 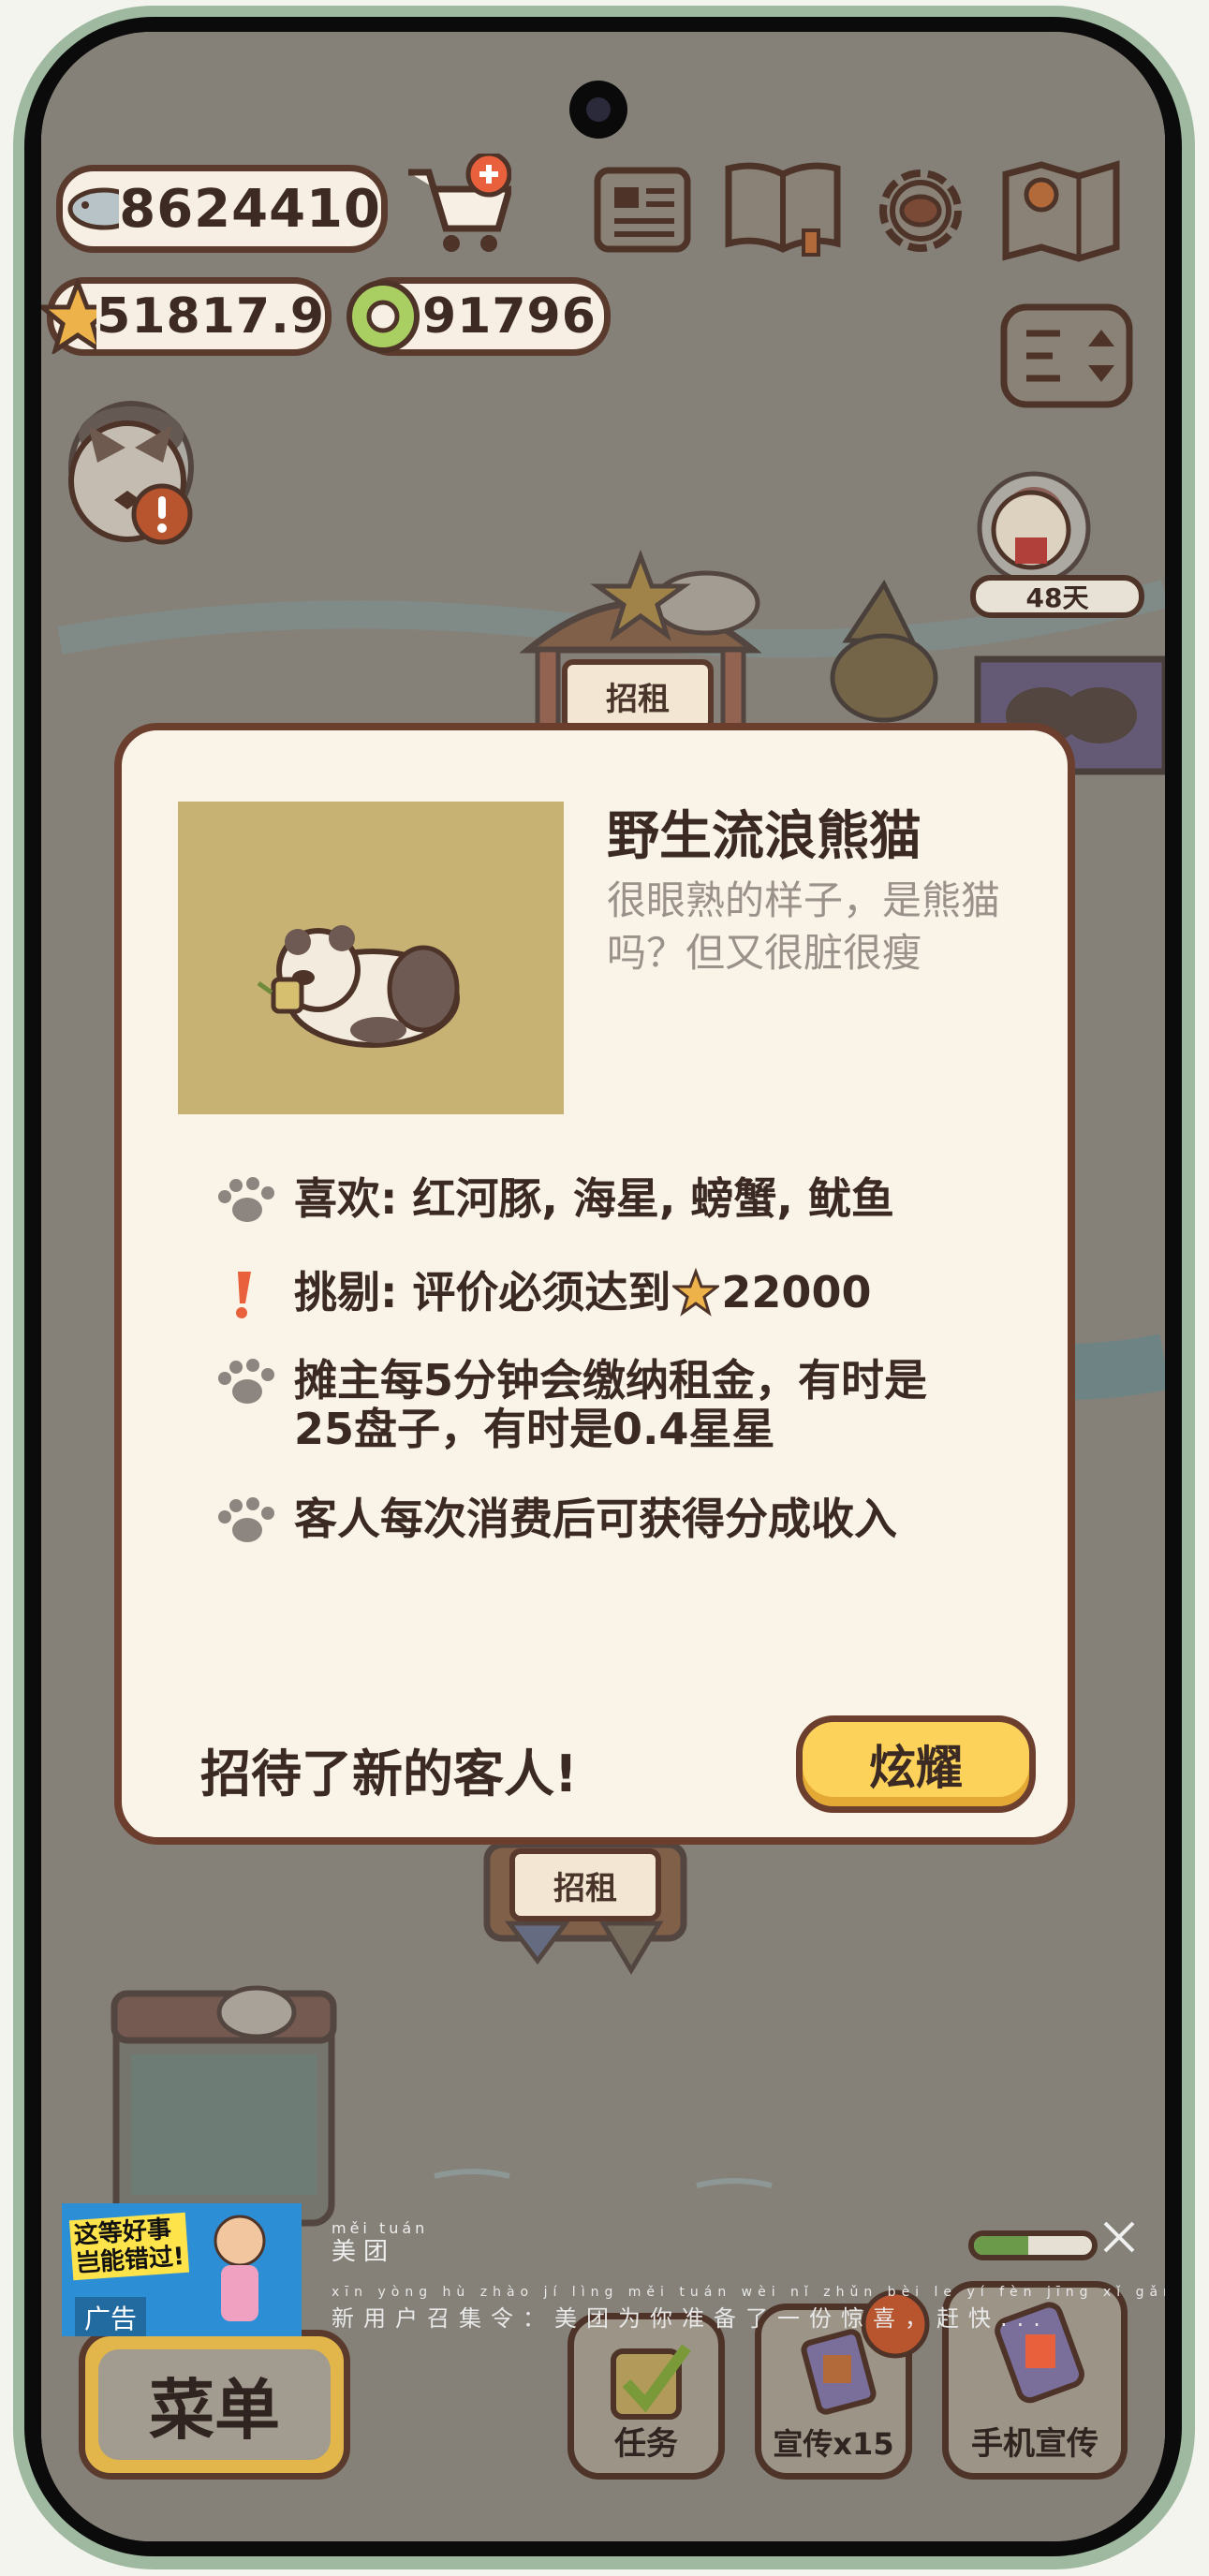 I want to click on close-icon, so click(x=1119, y=2237).